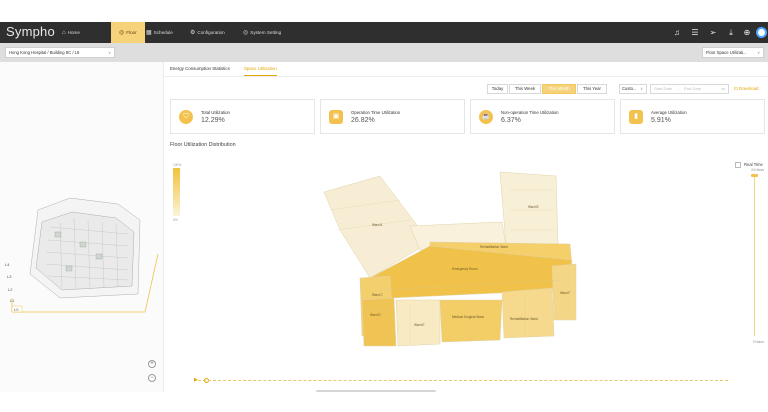 The image size is (768, 412). I want to click on floor-label-l0: L0, so click(16, 309).